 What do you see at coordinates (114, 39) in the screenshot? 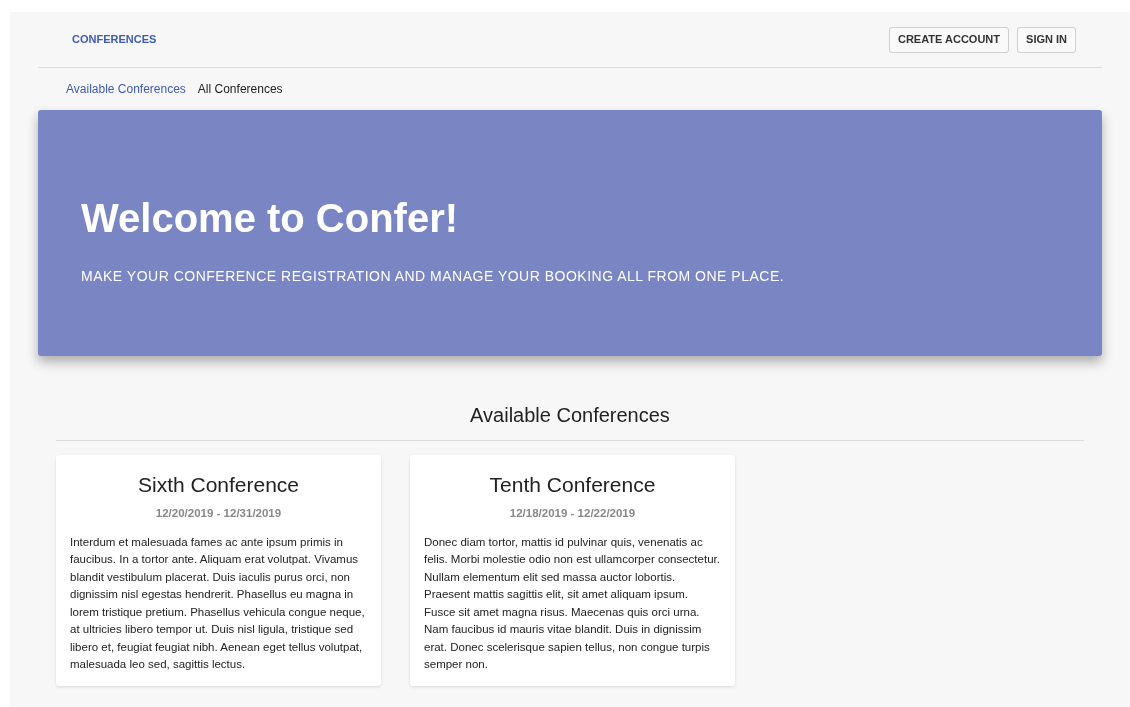
I see `brand-link: CONFERENCES` at bounding box center [114, 39].